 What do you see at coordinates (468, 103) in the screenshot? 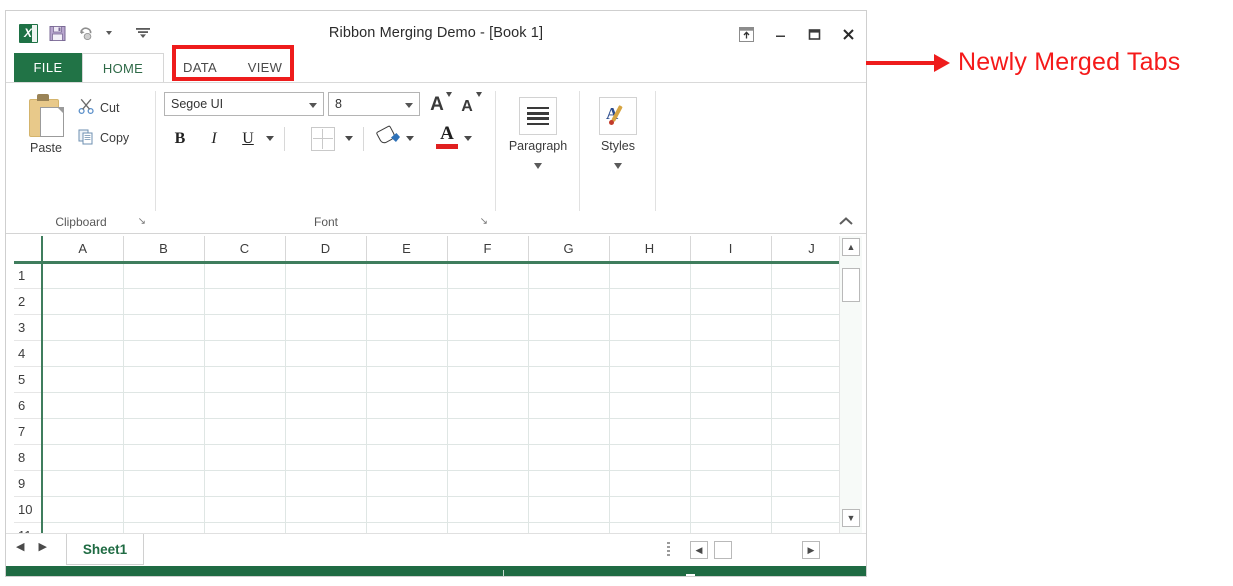
I see `shrink-font-button: A` at bounding box center [468, 103].